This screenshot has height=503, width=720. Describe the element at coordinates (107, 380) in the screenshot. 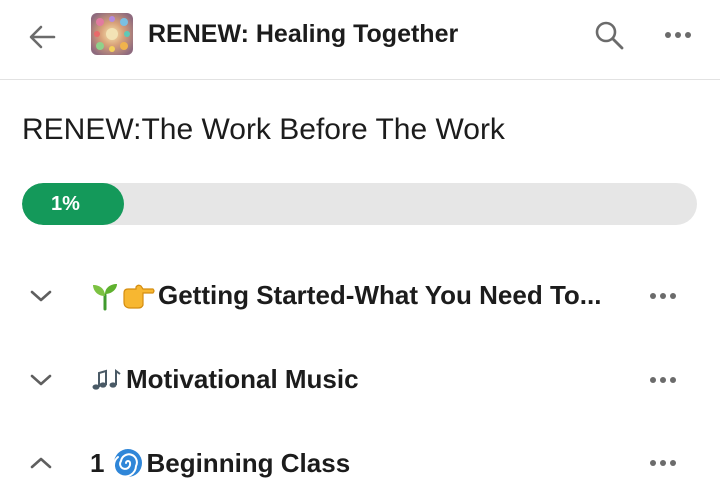

I see `music-notes-icon` at that location.